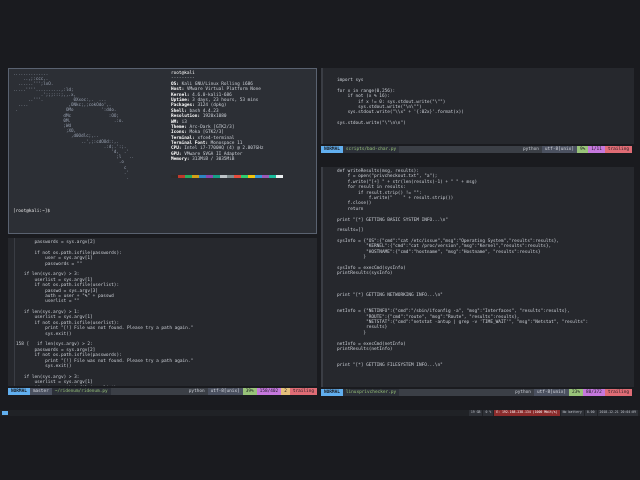 The image size is (640, 480). What do you see at coordinates (40, 391) in the screenshot?
I see `git-branch: master` at bounding box center [40, 391].